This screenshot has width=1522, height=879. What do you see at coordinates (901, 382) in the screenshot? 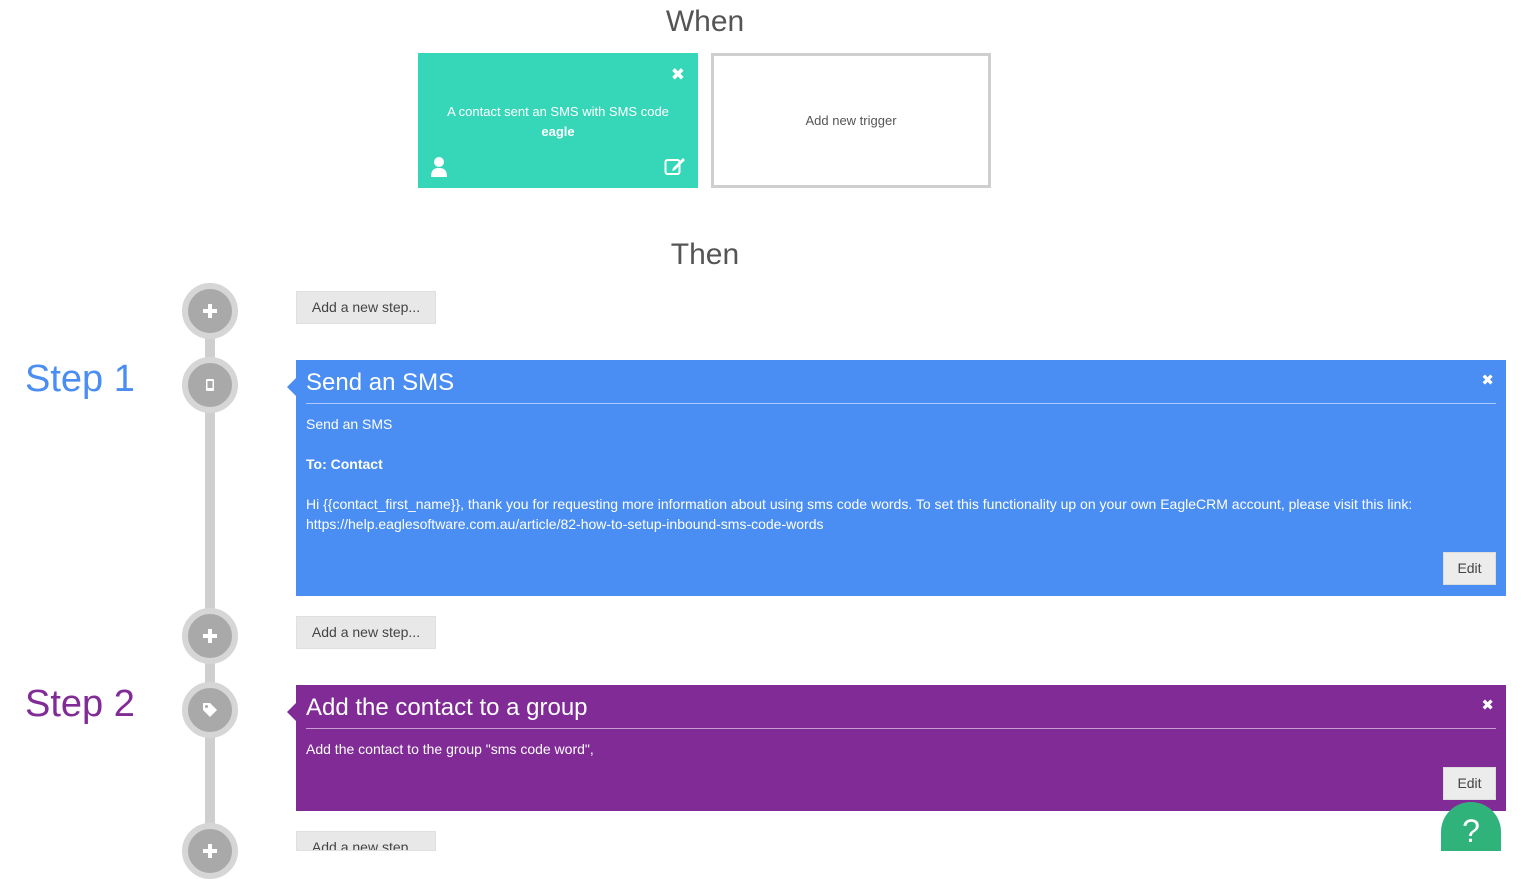
I see `step-1-title: Send an SMS` at bounding box center [901, 382].